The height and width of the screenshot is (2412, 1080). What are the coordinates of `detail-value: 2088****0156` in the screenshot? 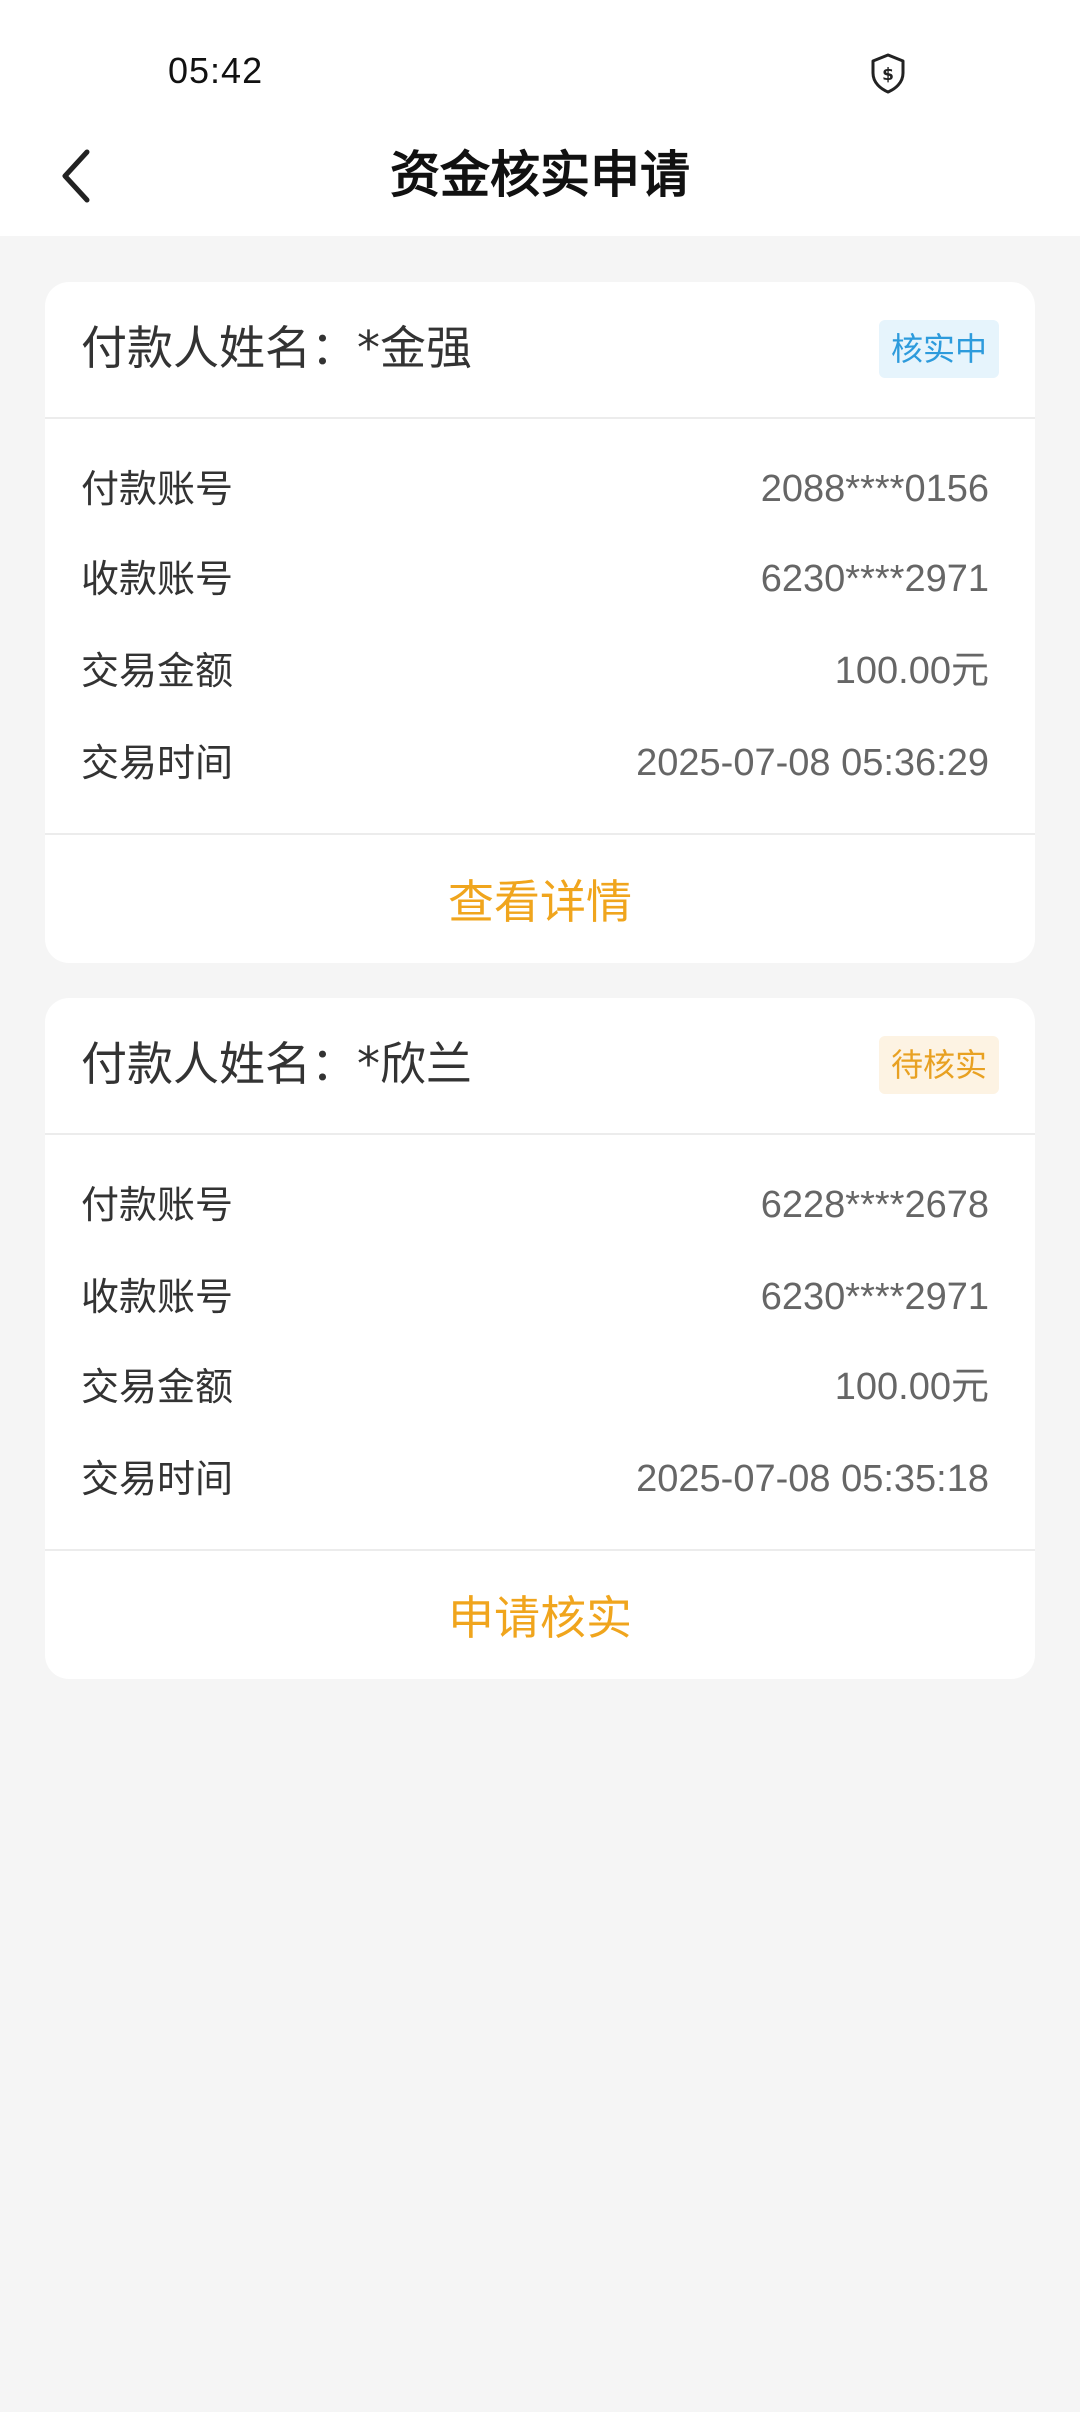 It's located at (874, 489).